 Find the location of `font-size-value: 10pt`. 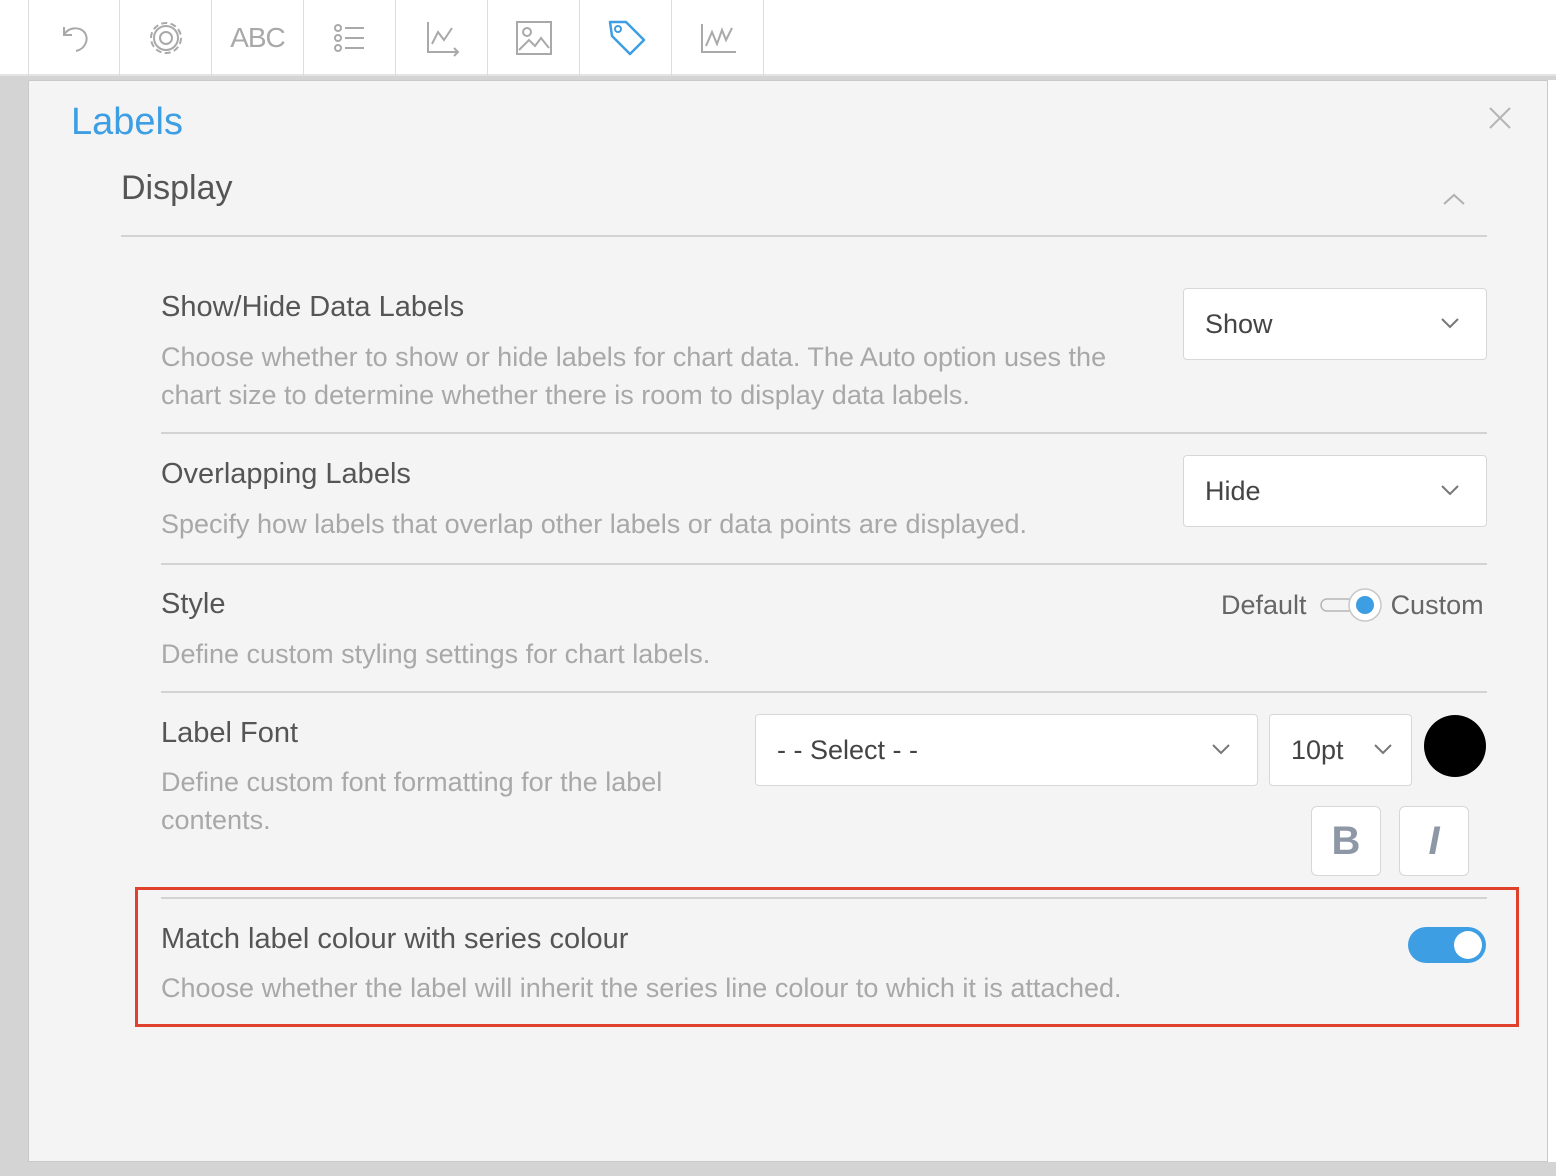

font-size-value: 10pt is located at coordinates (1317, 749).